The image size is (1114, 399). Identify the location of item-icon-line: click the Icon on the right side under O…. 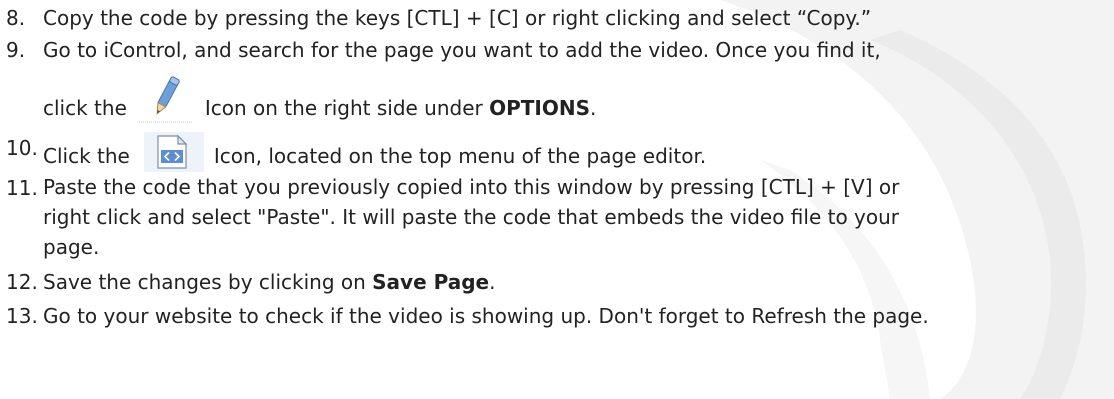
(578, 98).